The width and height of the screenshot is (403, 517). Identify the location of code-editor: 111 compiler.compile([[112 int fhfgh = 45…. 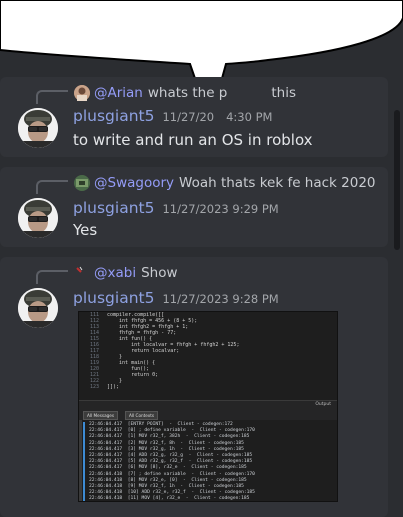
(208, 356).